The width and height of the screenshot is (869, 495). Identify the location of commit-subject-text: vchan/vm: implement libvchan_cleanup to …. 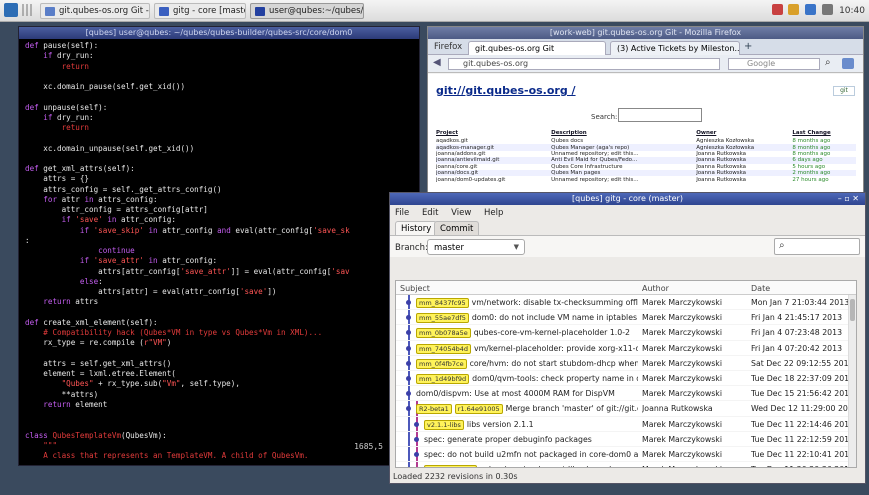
(559, 466).